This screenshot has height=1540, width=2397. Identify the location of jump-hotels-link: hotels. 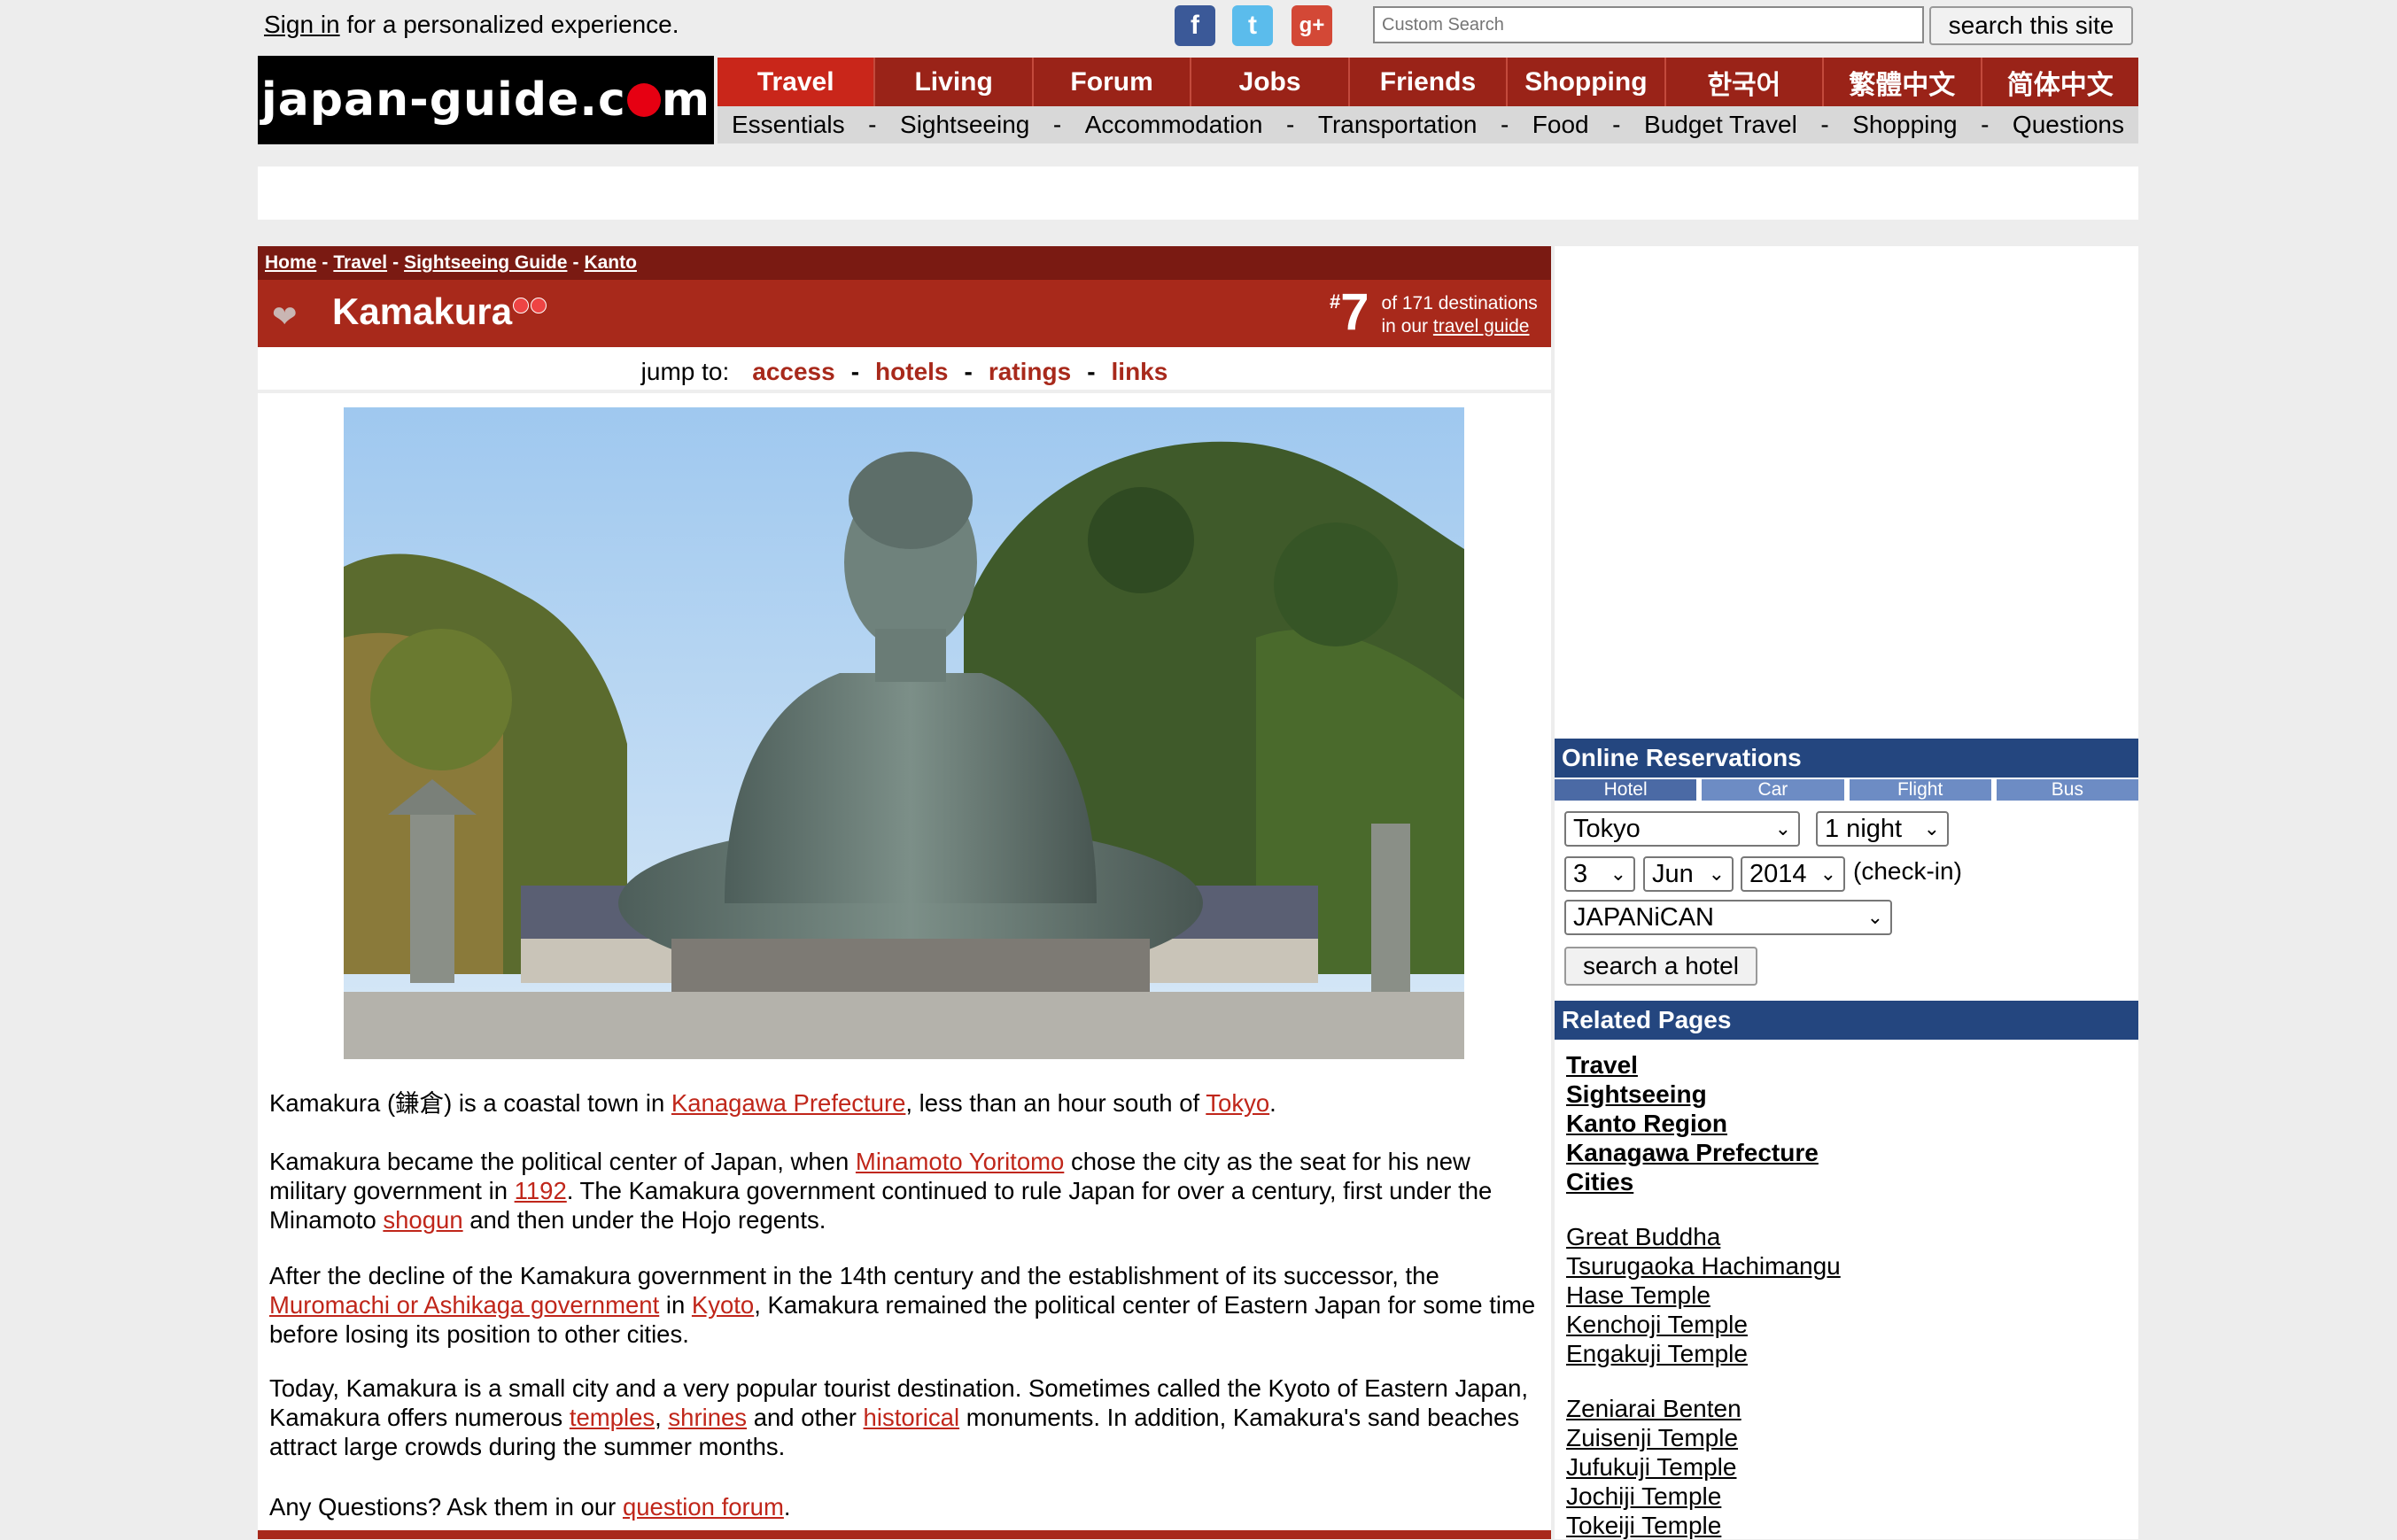
(912, 372).